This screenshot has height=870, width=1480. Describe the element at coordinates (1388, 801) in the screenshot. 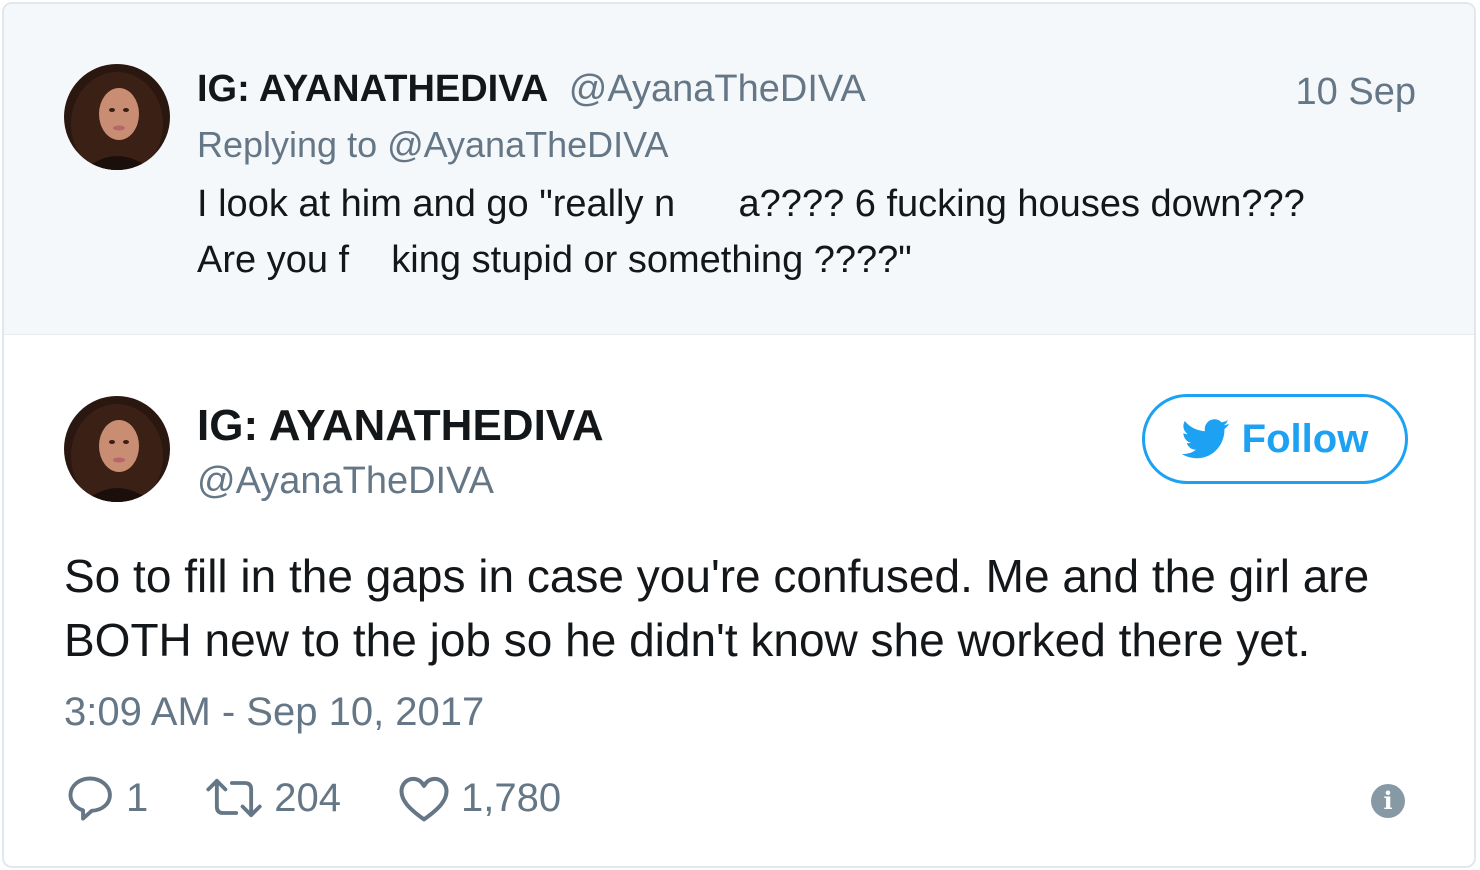

I see `info-icon: i` at that location.